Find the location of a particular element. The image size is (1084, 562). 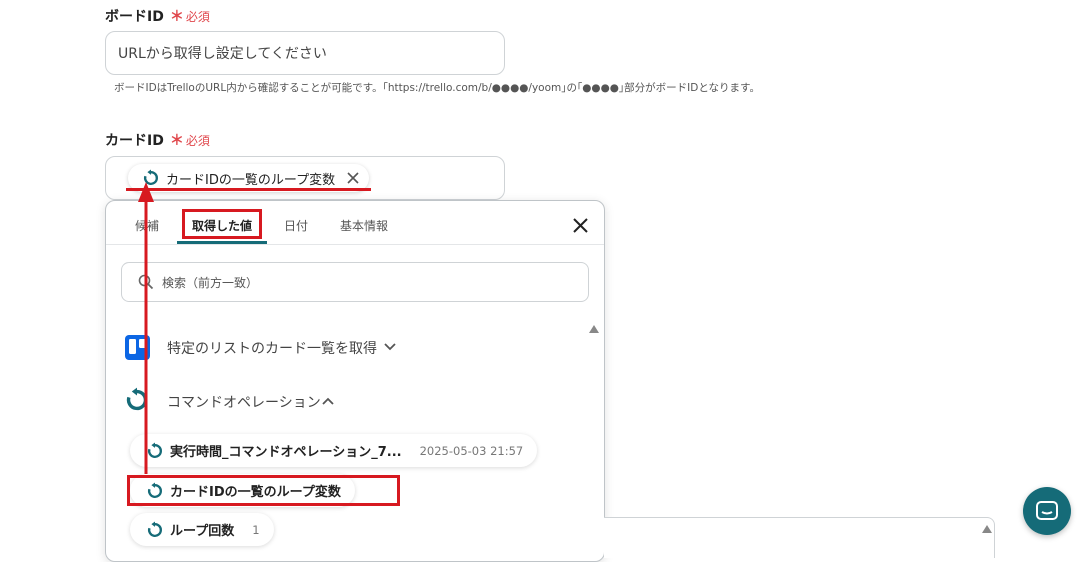

value-item-meta: 2025-05-03 21:57 is located at coordinates (471, 450).